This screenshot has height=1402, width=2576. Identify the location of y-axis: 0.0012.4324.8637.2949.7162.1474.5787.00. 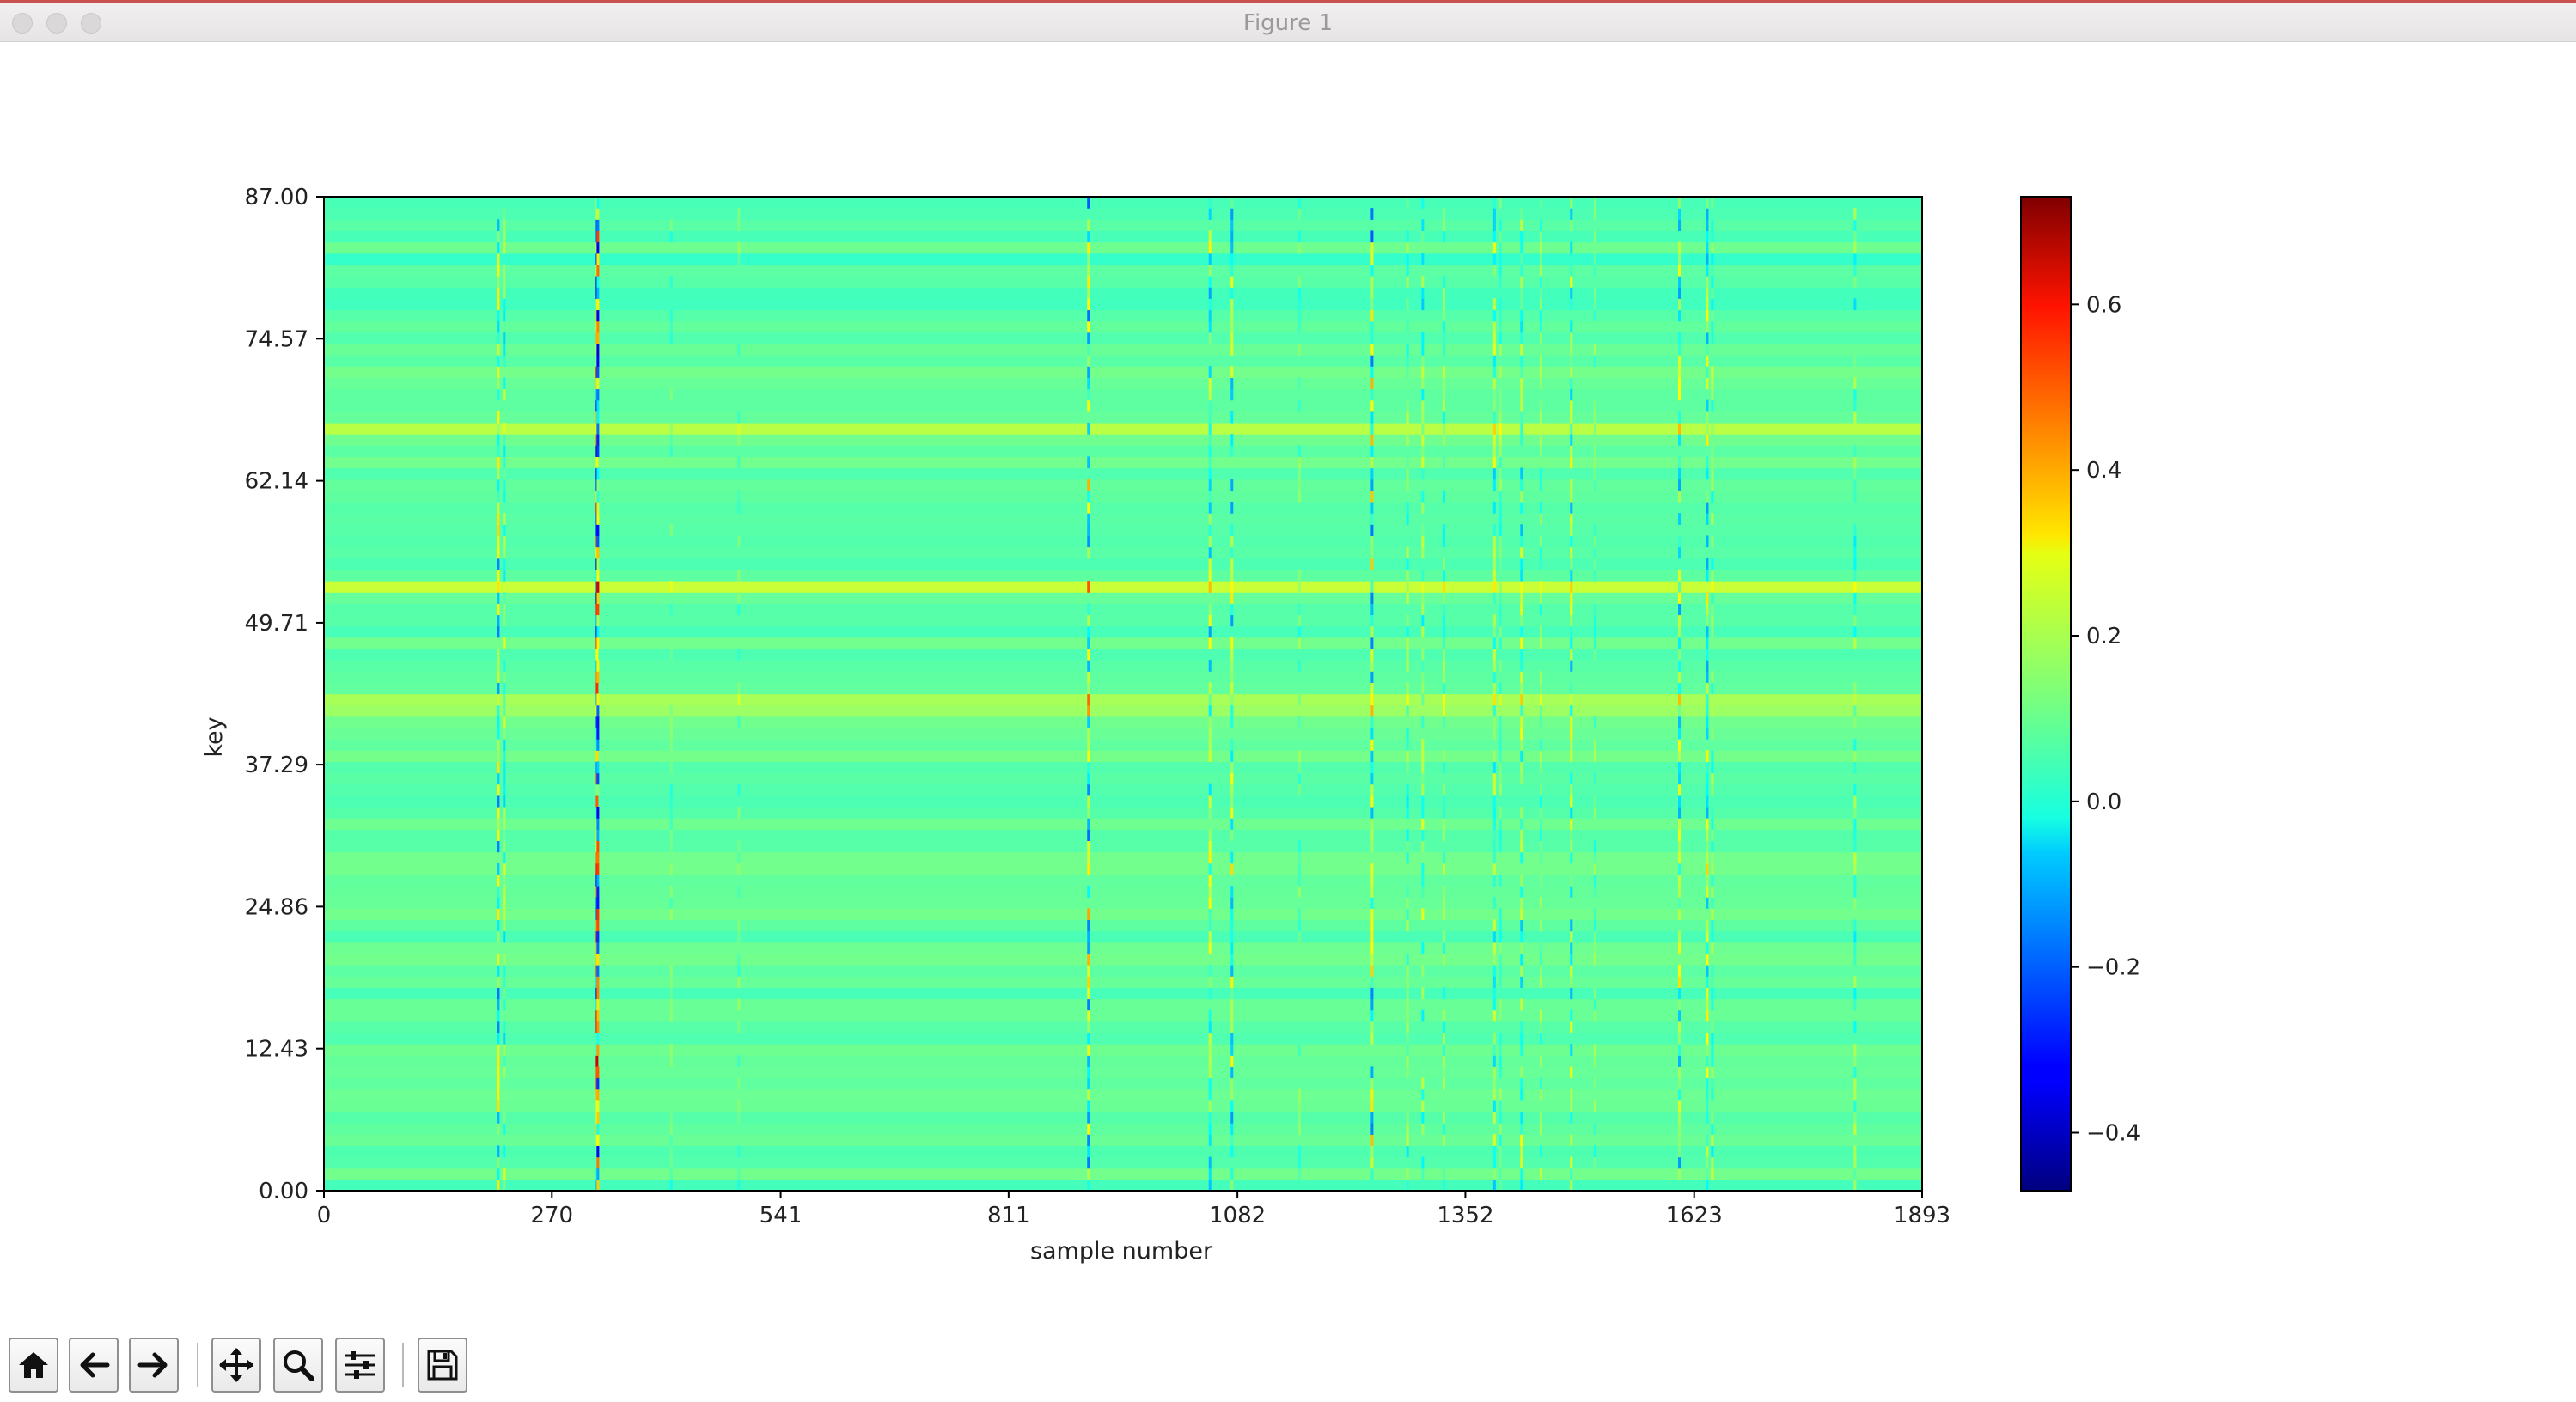
(284, 694).